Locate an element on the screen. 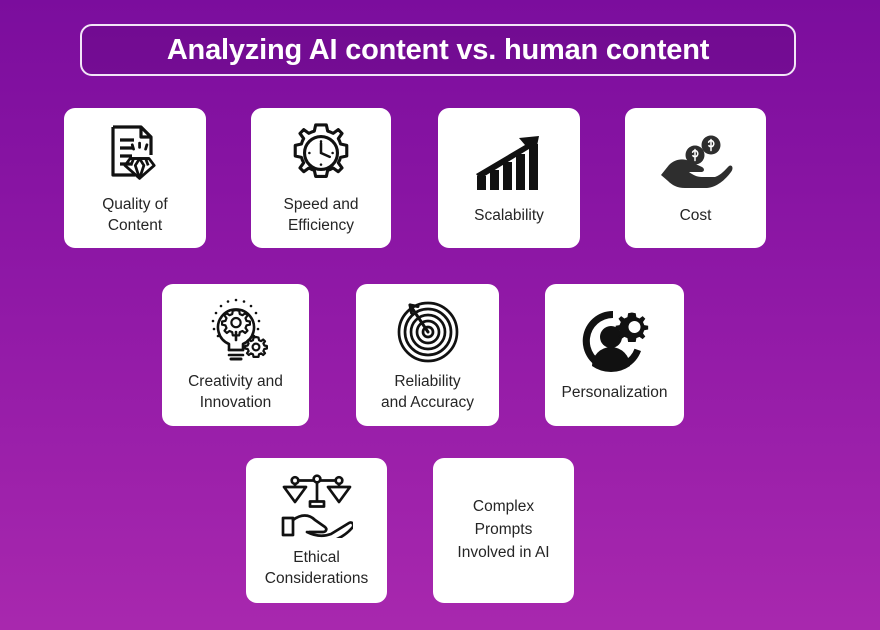 The height and width of the screenshot is (630, 880). card-label: Scalability is located at coordinates (509, 215).